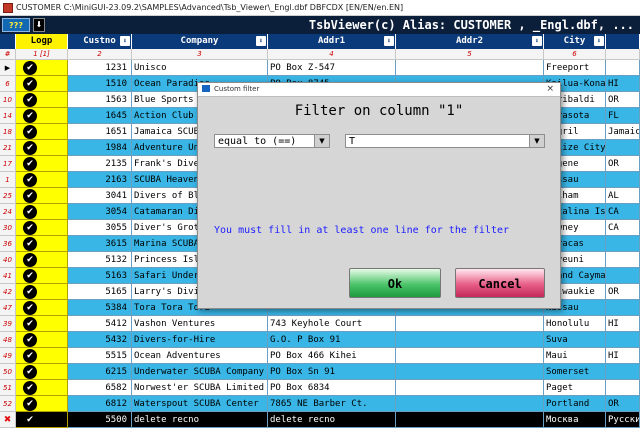  I want to click on custno-cell: 5384, so click(100, 308).